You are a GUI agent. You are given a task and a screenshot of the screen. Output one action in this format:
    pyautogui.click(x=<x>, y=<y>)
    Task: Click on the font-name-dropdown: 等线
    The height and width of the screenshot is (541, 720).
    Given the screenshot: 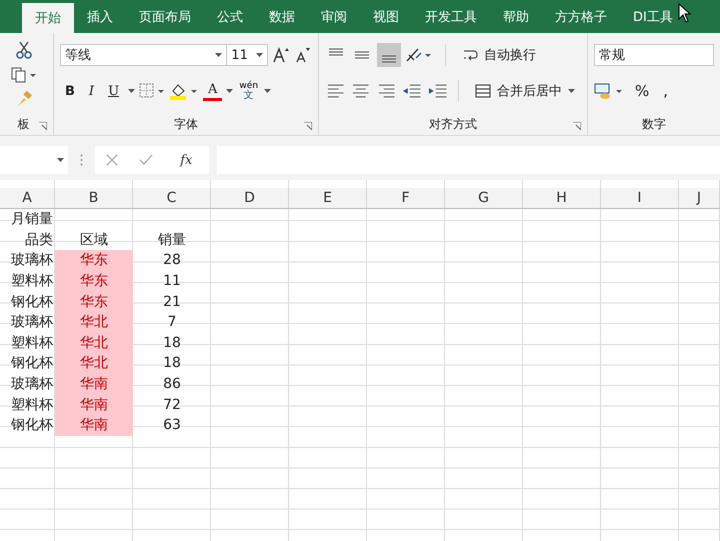 What is the action you would take?
    pyautogui.click(x=144, y=55)
    